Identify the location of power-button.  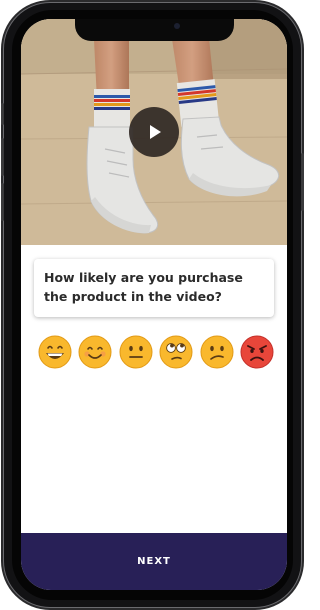
(302, 182).